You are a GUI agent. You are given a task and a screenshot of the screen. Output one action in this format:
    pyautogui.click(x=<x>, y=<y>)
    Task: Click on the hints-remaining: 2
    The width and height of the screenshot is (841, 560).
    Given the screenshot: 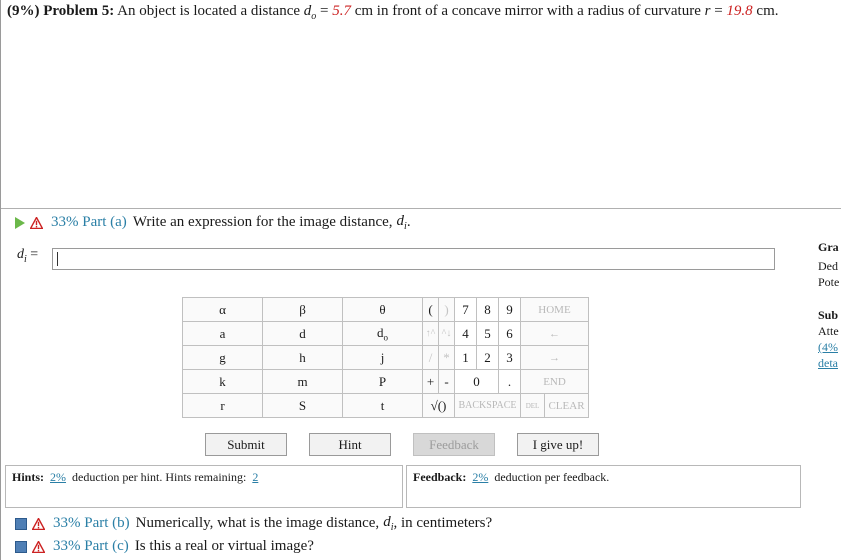 What is the action you would take?
    pyautogui.click(x=255, y=477)
    